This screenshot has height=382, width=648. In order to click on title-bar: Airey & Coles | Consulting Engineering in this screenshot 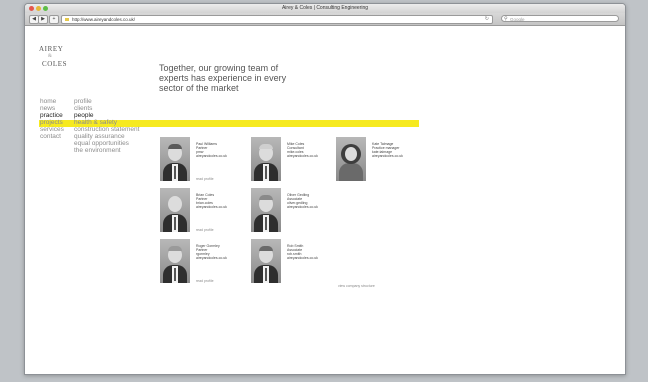, I will do `click(325, 8)`.